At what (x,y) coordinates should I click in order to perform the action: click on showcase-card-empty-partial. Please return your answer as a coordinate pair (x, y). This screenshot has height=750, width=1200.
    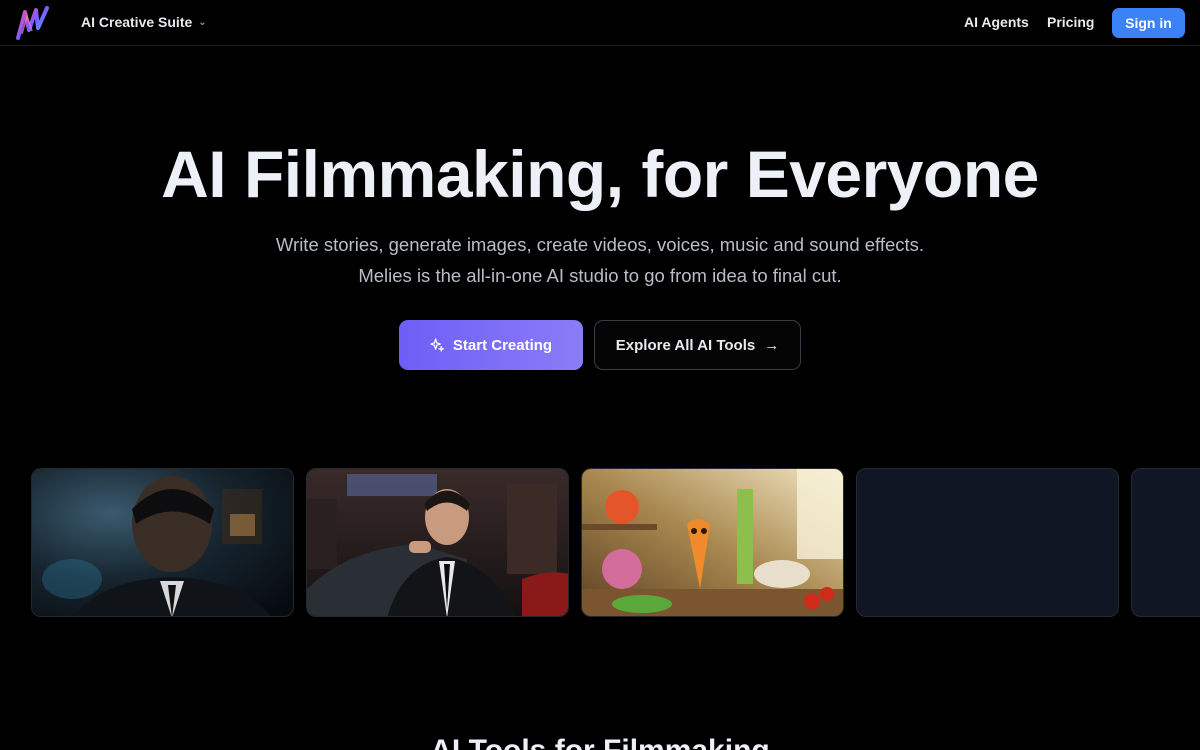
    Looking at the image, I should click on (1165, 542).